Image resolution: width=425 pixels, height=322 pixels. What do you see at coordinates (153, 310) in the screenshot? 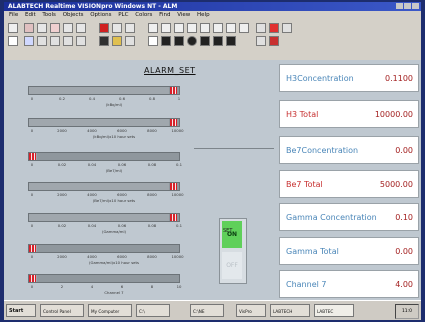
I see `taskbar-item-c-drive: C:\` at bounding box center [153, 310].